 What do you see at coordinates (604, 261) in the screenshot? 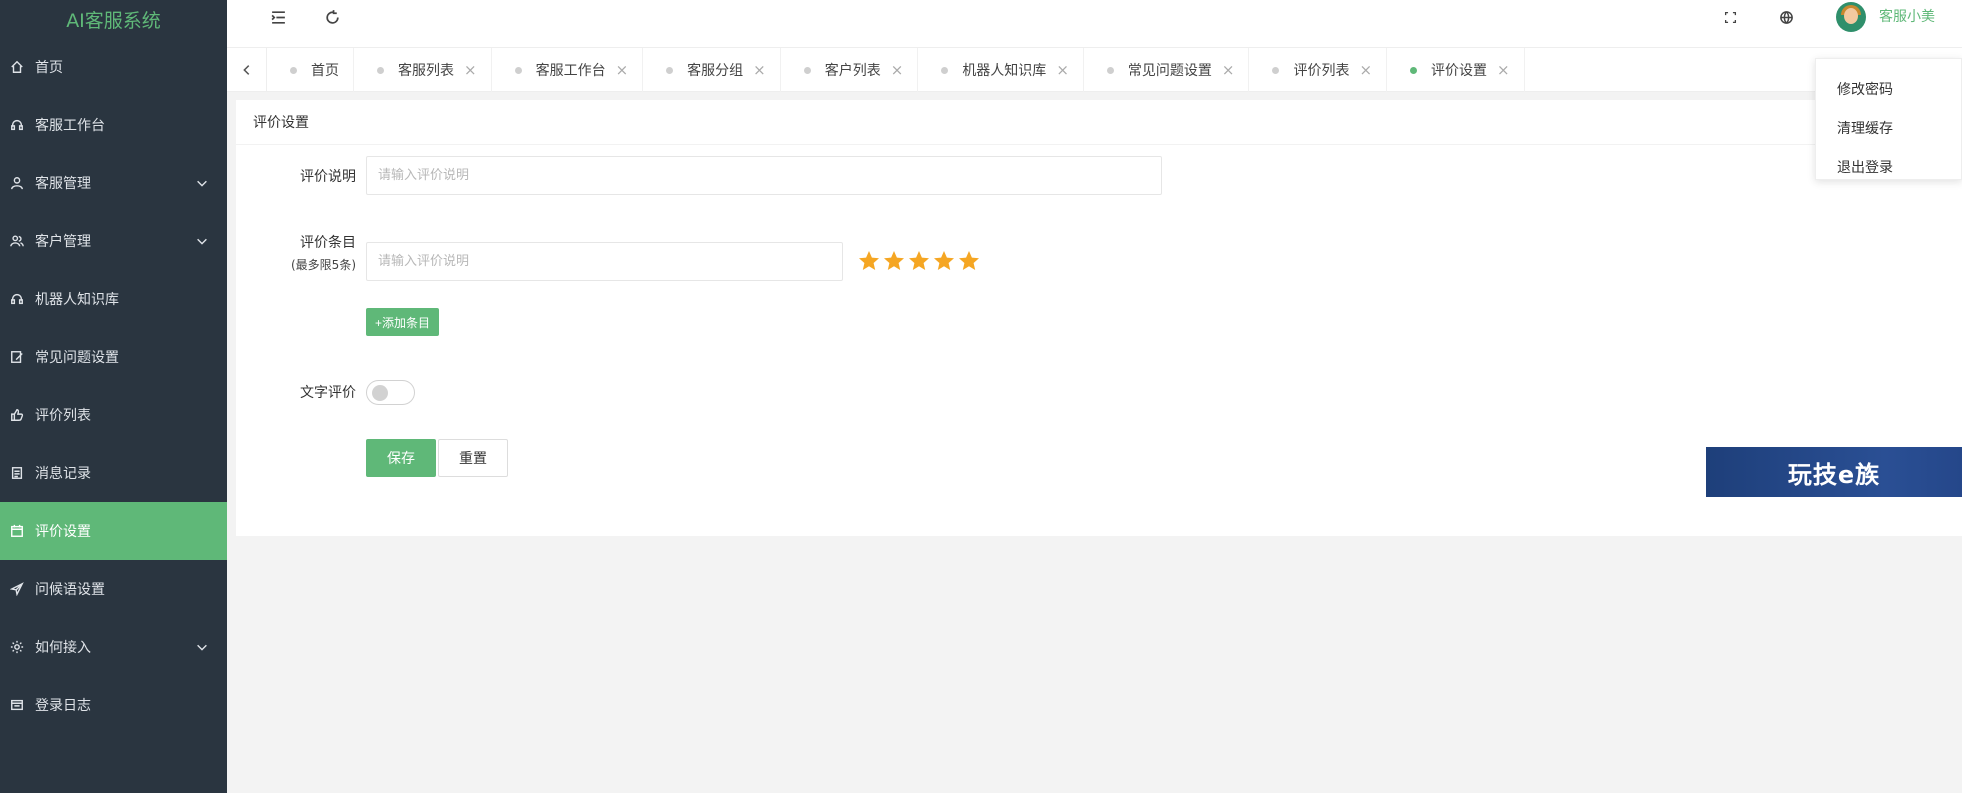
I see `review-item-input` at bounding box center [604, 261].